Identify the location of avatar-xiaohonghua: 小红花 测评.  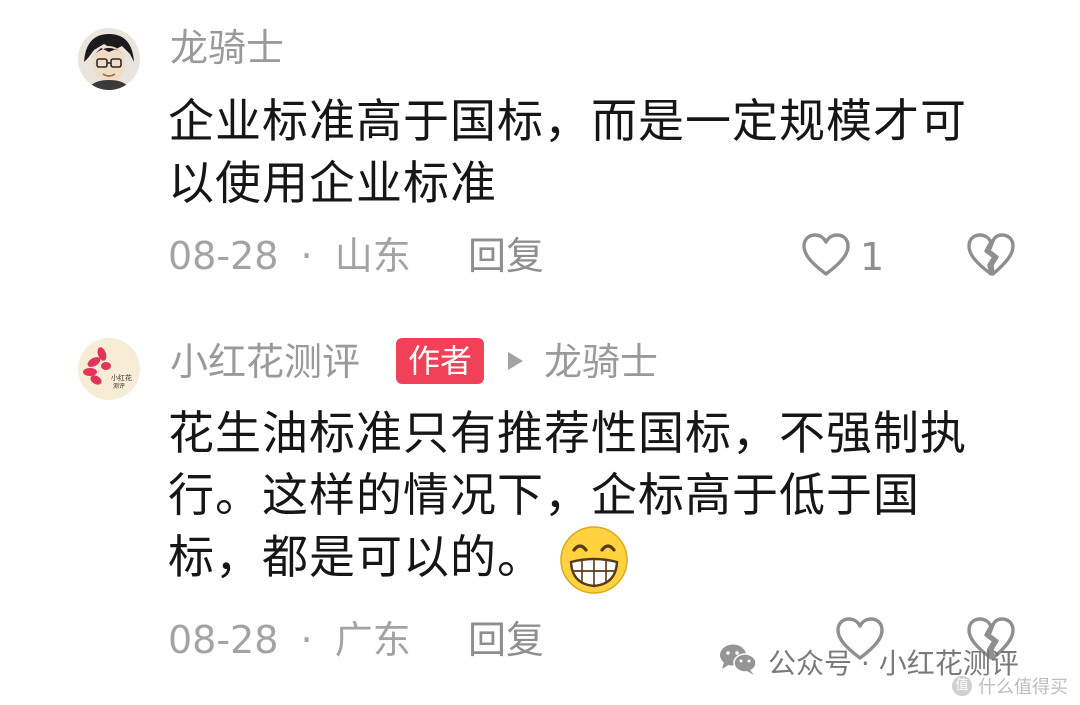
(109, 369).